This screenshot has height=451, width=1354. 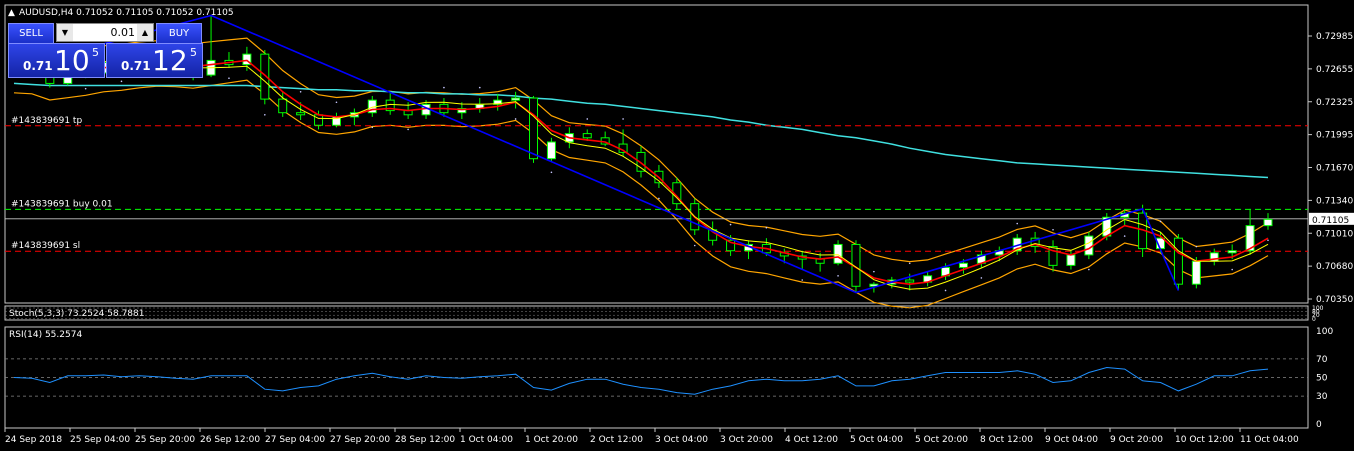 What do you see at coordinates (1204, 440) in the screenshot?
I see `time-axis-label: 10 Oct 12:00` at bounding box center [1204, 440].